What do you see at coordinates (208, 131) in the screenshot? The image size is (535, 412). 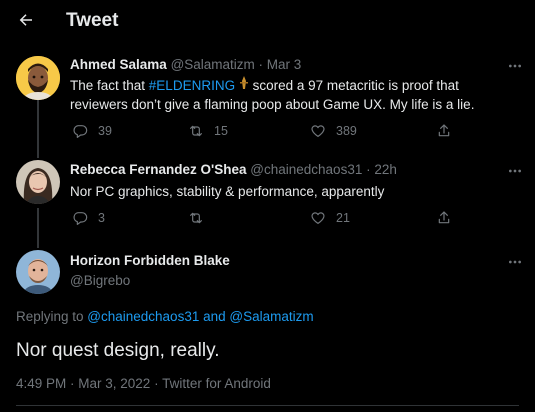 I see `retweet-button: 15` at bounding box center [208, 131].